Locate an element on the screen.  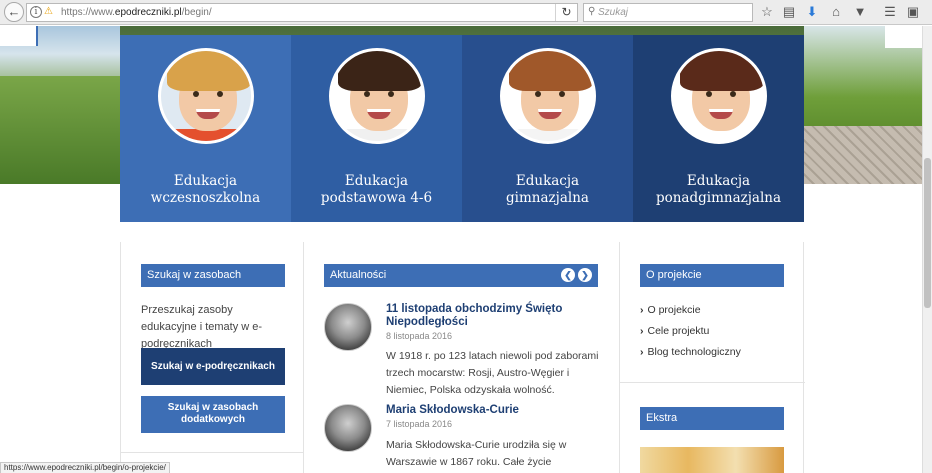
search-box-title: Szukaj w zasobach is located at coordinates (213, 275).